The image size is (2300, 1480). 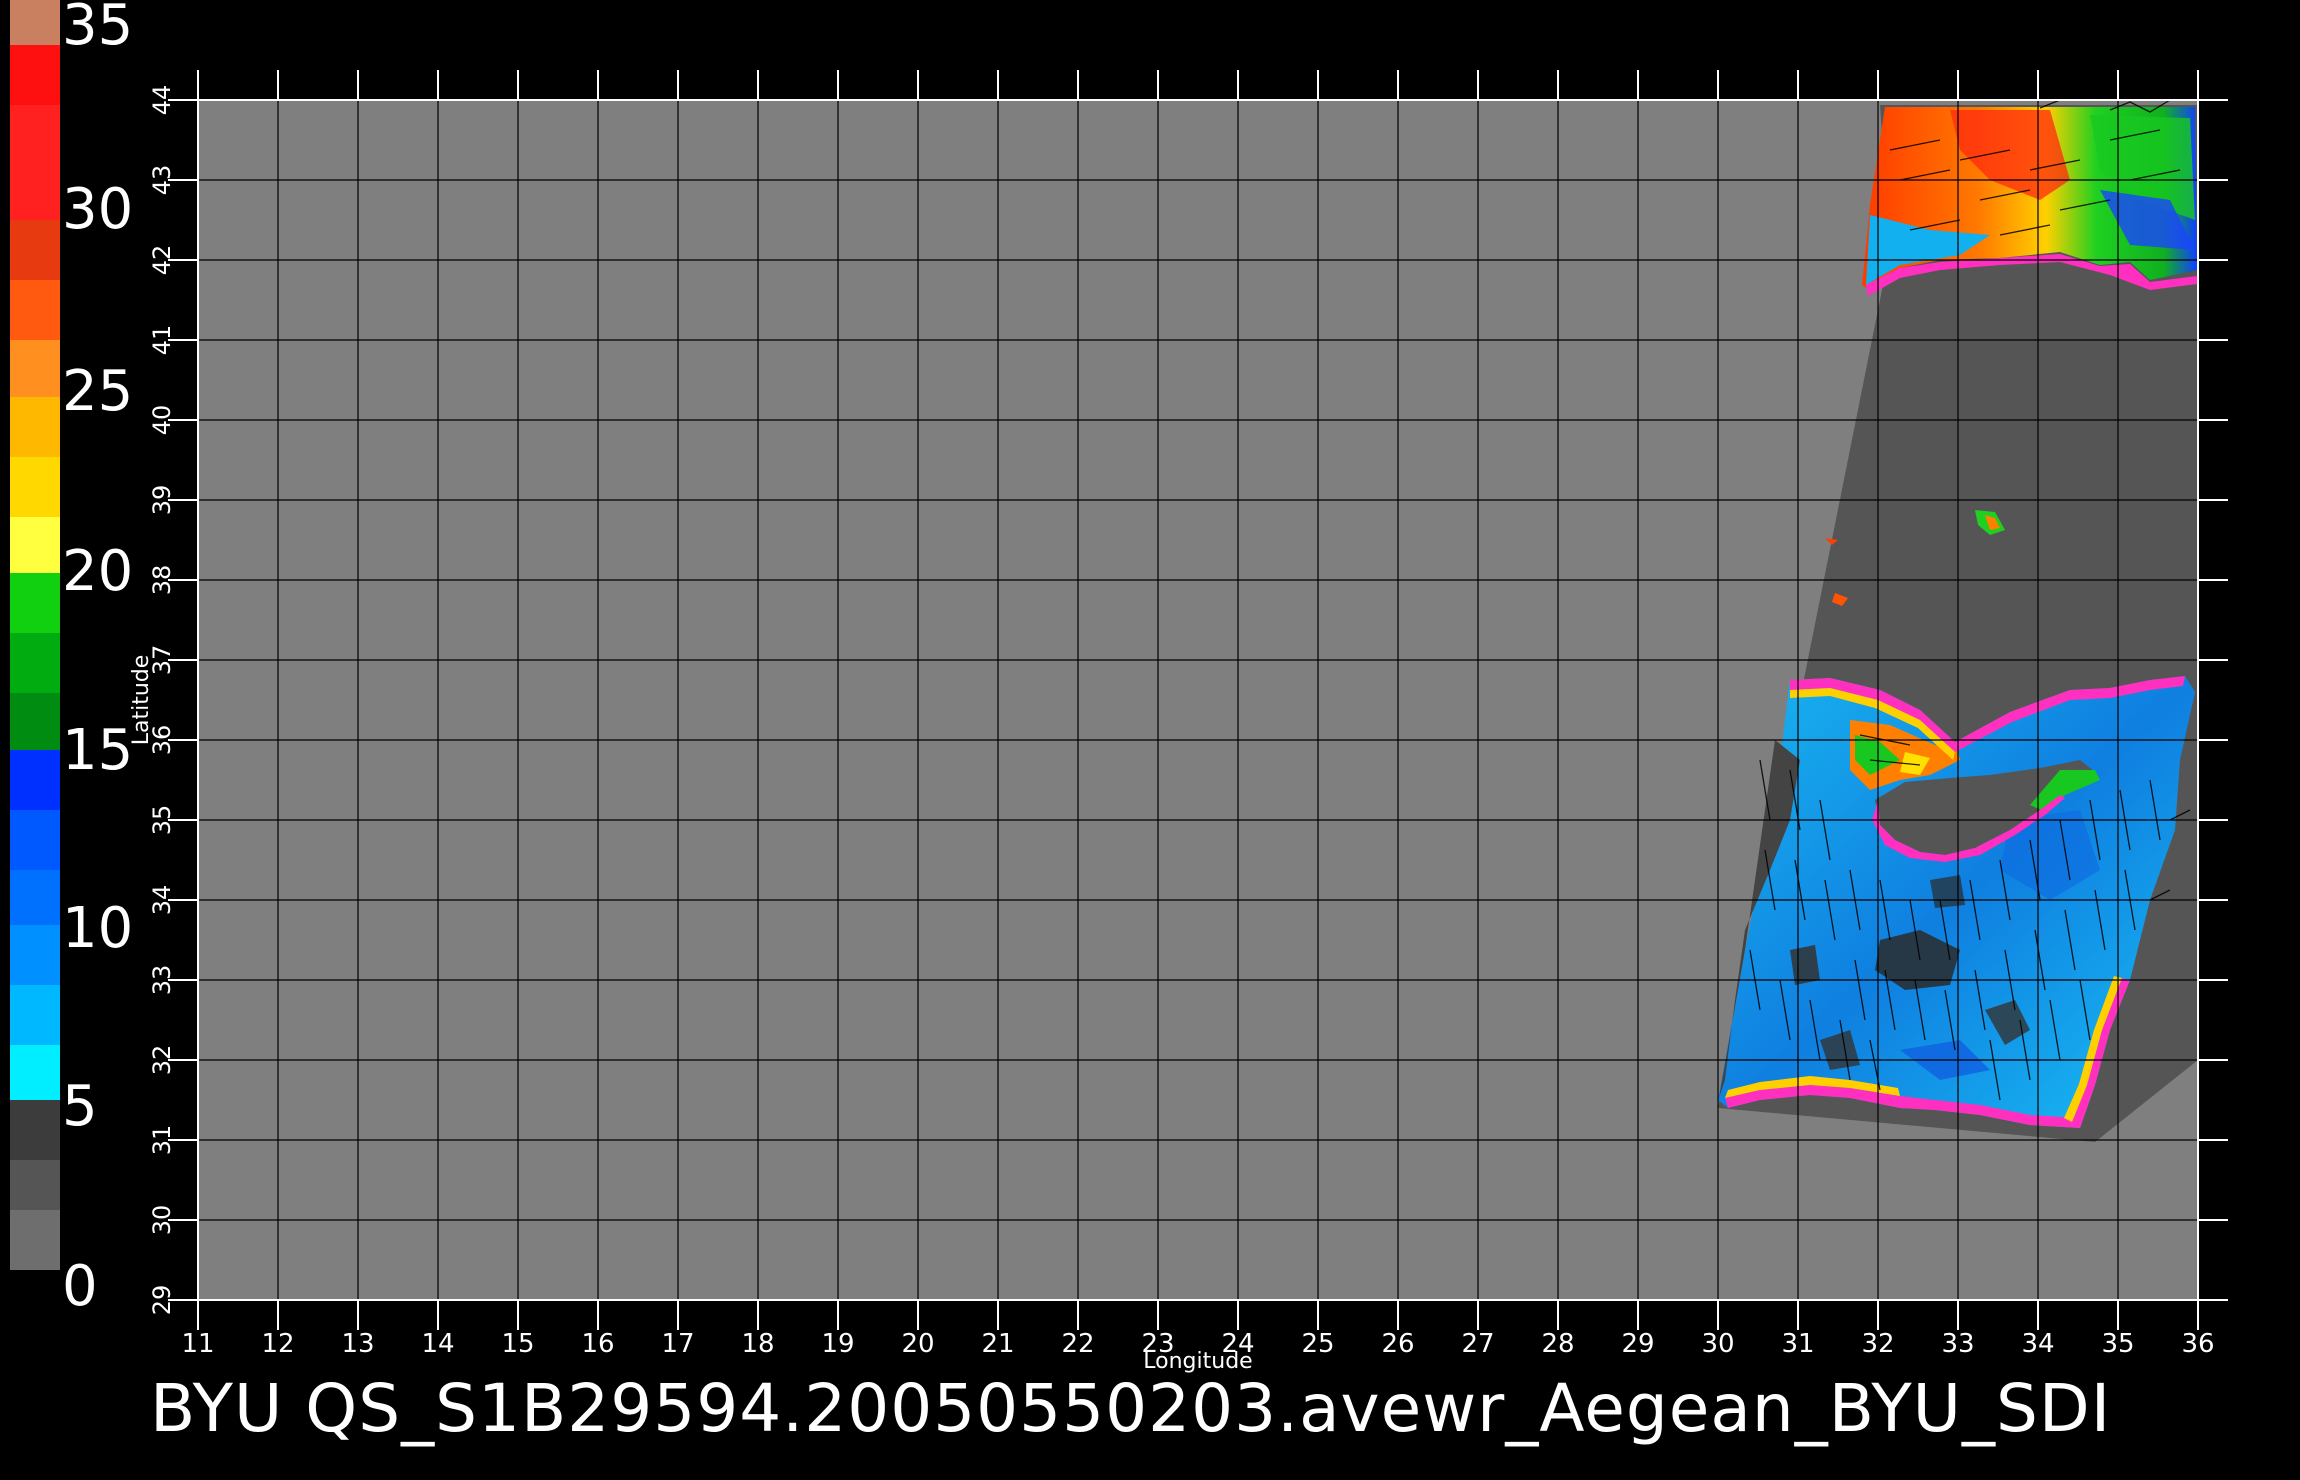 I want to click on x-tick-label: 21, so click(x=997, y=1344).